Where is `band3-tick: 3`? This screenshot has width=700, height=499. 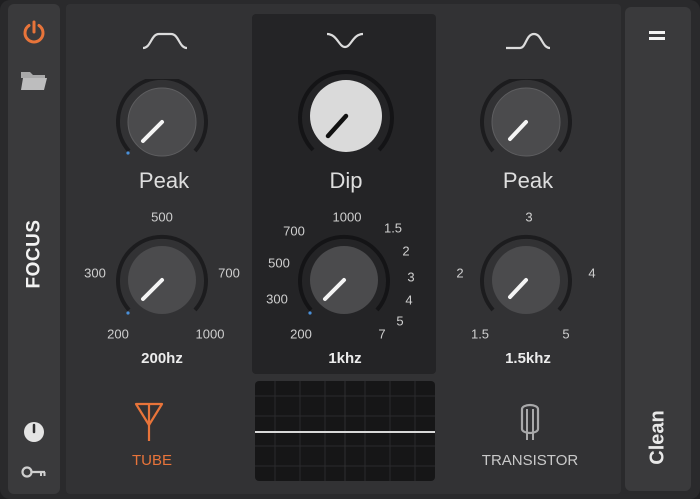 band3-tick: 3 is located at coordinates (529, 217).